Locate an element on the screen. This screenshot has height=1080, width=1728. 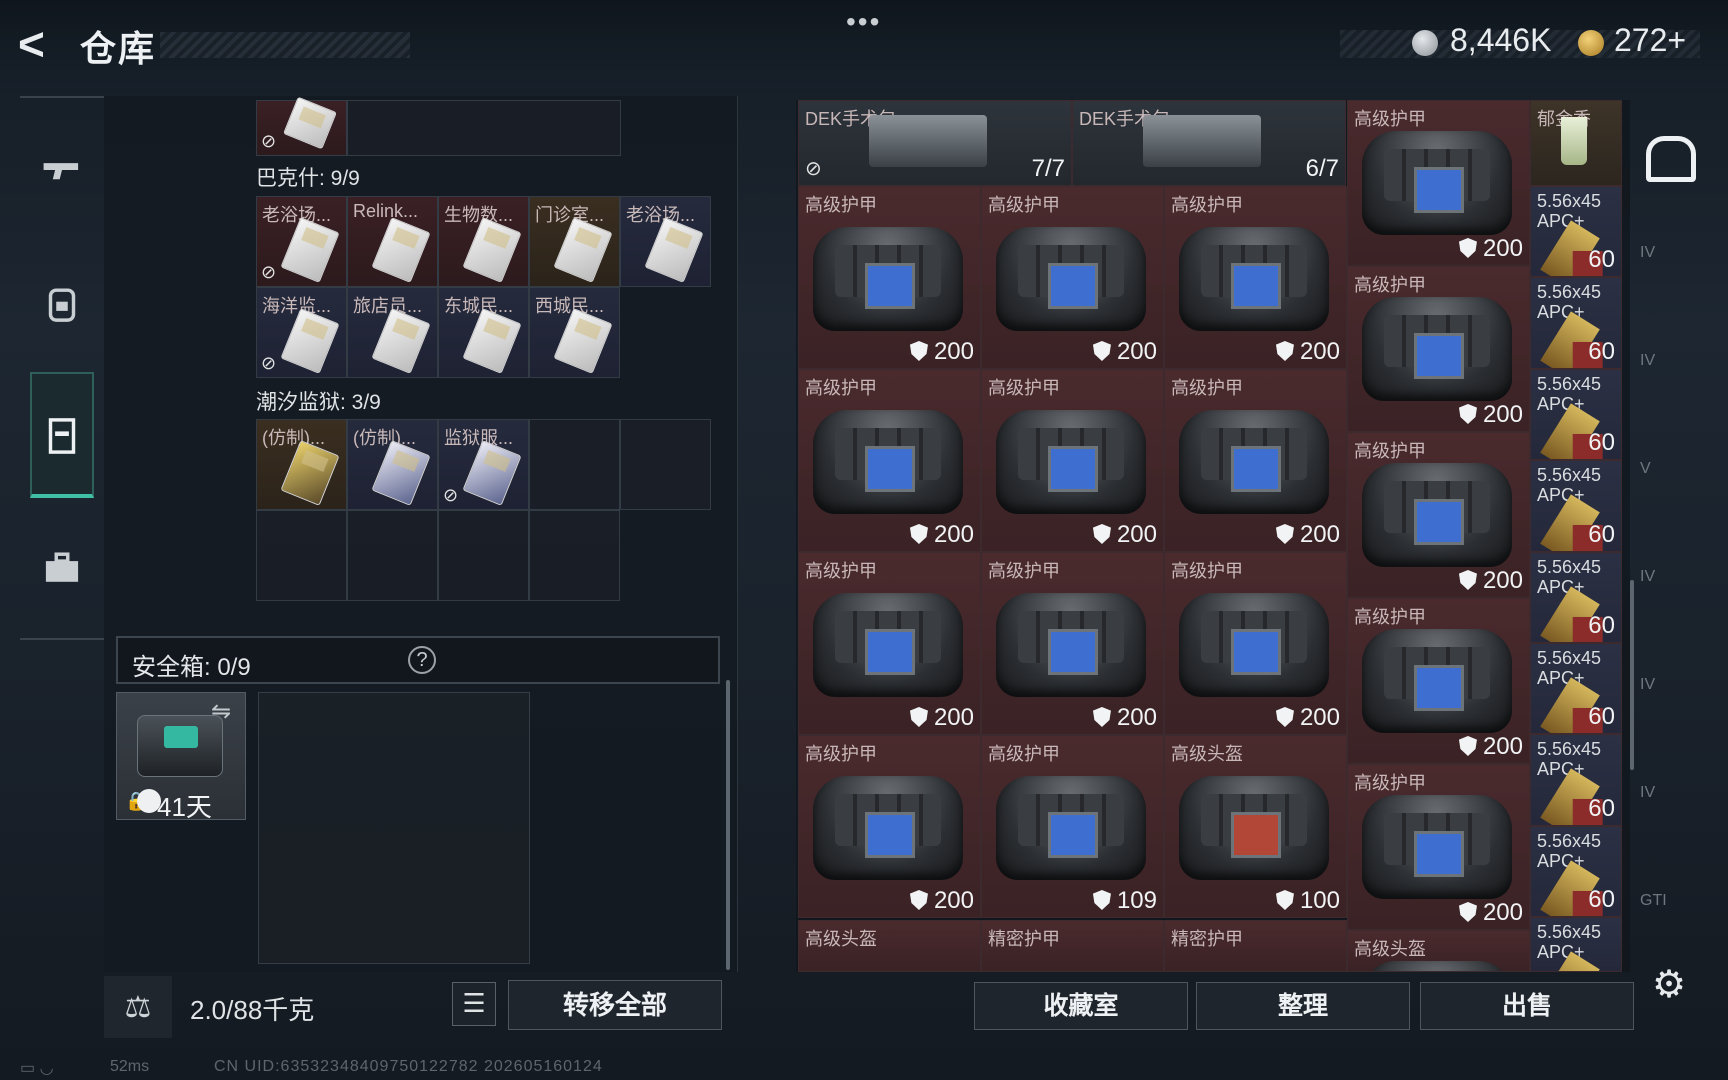
inventory-cell: DEK手术包 ⊘ 7/7 is located at coordinates (935, 143).